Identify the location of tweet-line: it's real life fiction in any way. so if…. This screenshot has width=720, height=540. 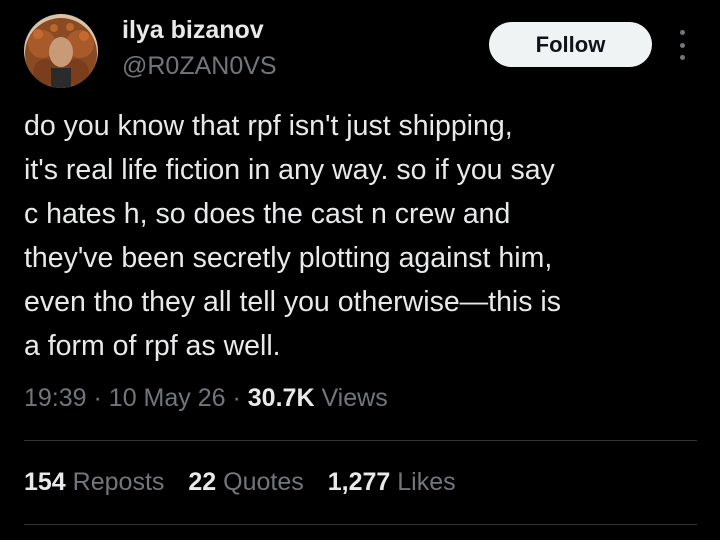
(289, 170).